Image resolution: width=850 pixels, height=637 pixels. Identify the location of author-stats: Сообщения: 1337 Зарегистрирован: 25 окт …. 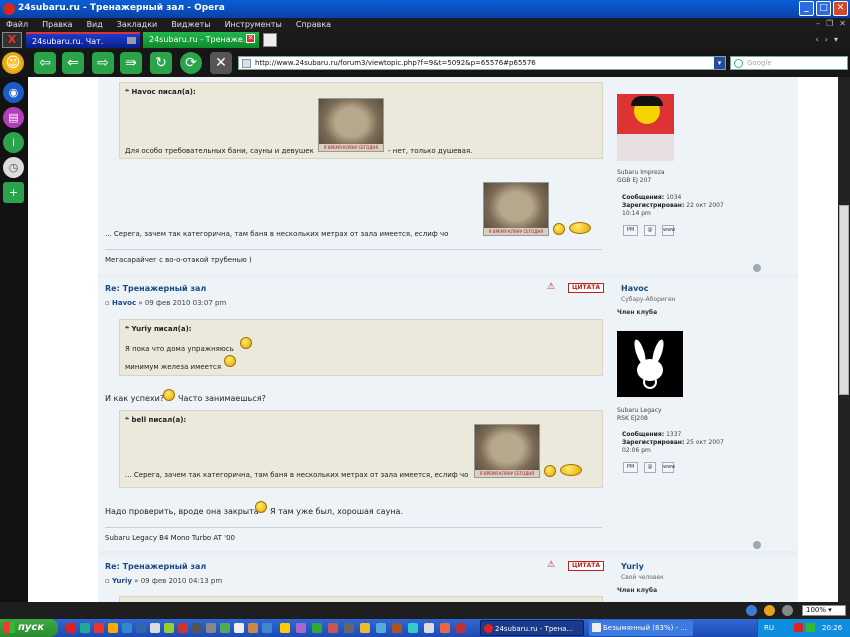
(673, 442).